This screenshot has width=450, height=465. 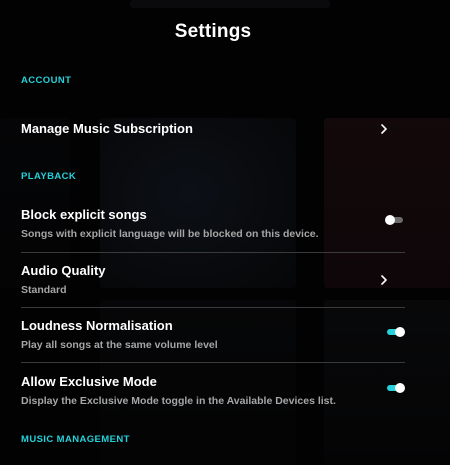 I want to click on loudness-normalisation-description: Play all songs at the same volume level, so click(x=119, y=345).